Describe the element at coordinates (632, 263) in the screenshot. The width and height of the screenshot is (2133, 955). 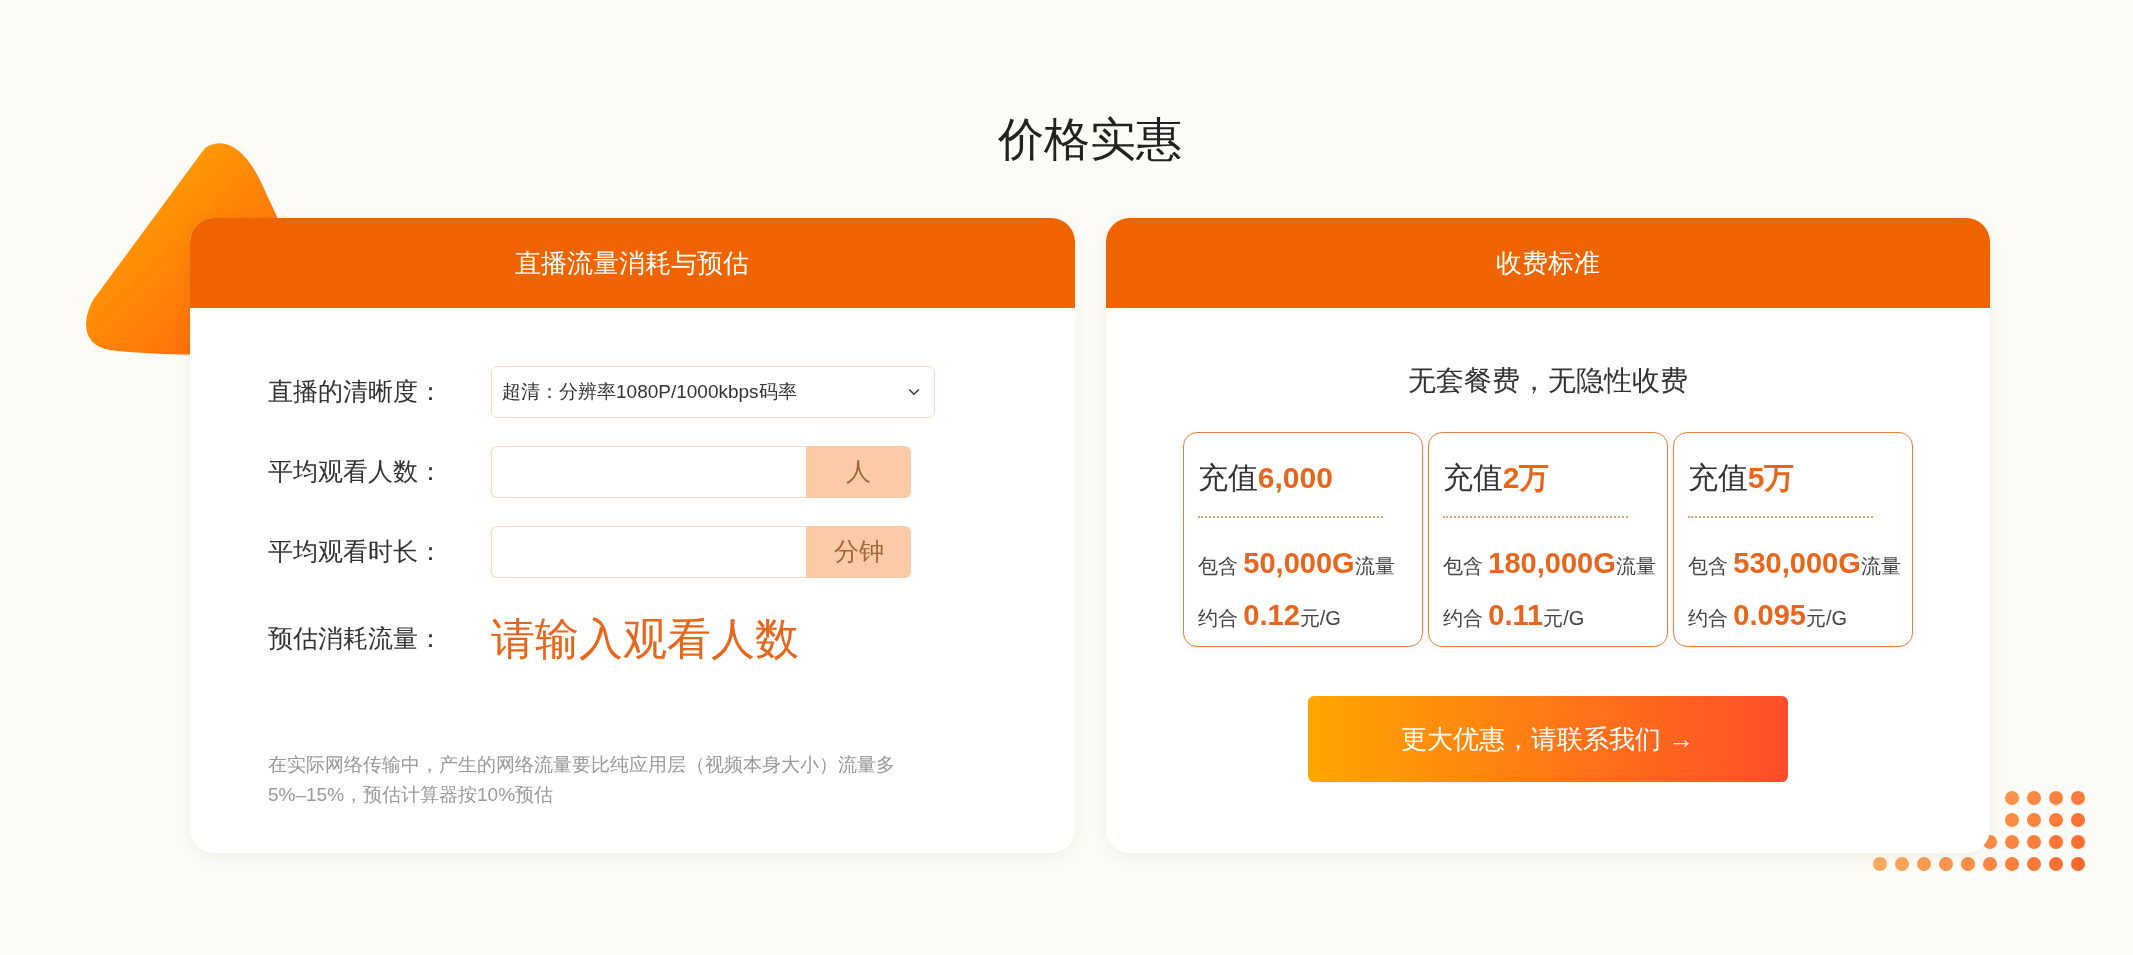
I see `card-header: 直播流量消耗与预估` at that location.